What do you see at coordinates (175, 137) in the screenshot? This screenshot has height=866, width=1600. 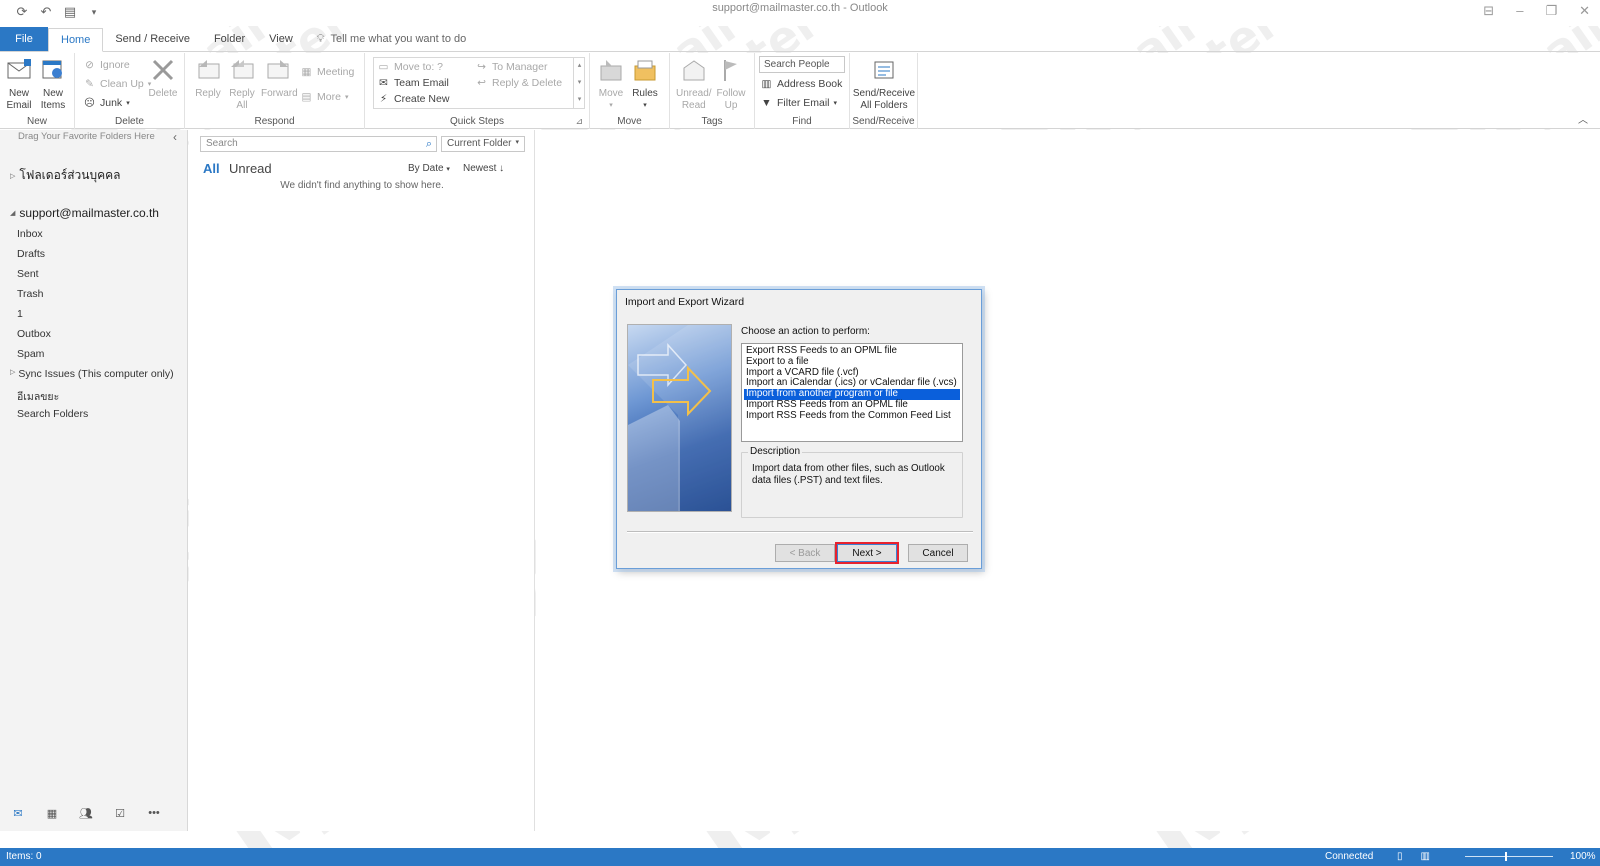 I see `collapse-folder-pane-icon: ‹` at bounding box center [175, 137].